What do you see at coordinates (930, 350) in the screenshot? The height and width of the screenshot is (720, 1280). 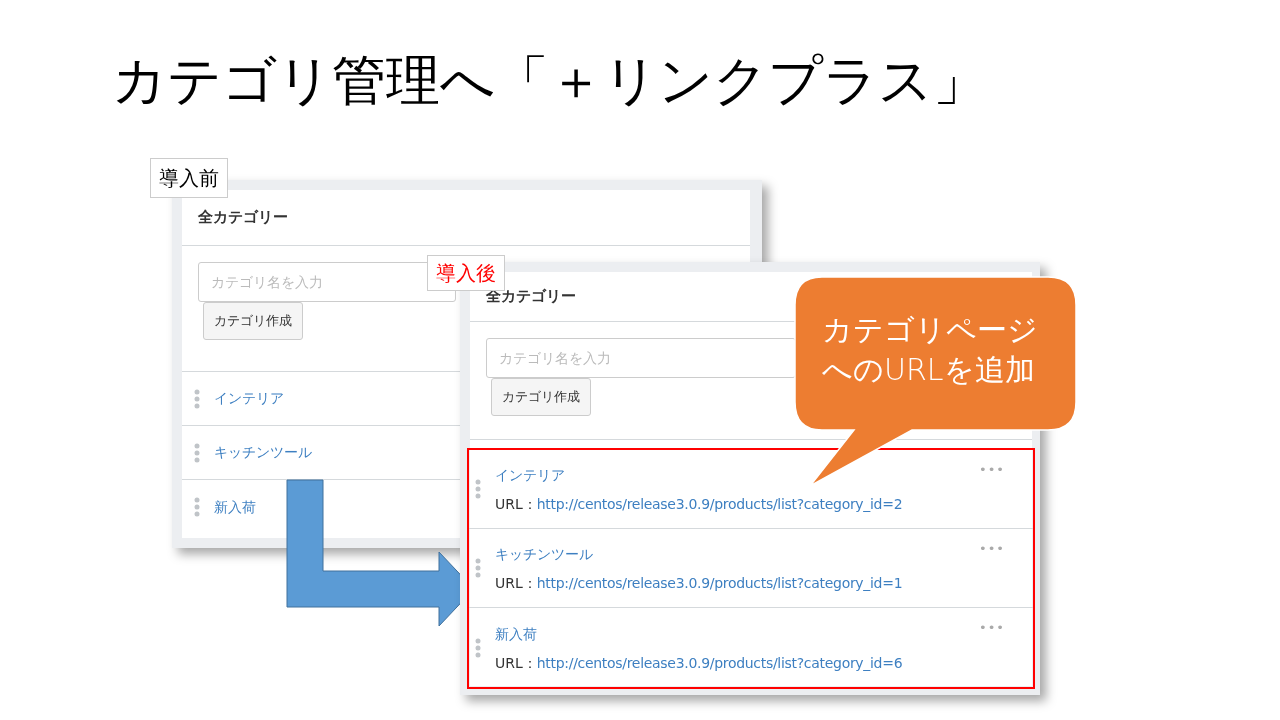 I see `callout-text: カテゴリページへのURLを追加` at bounding box center [930, 350].